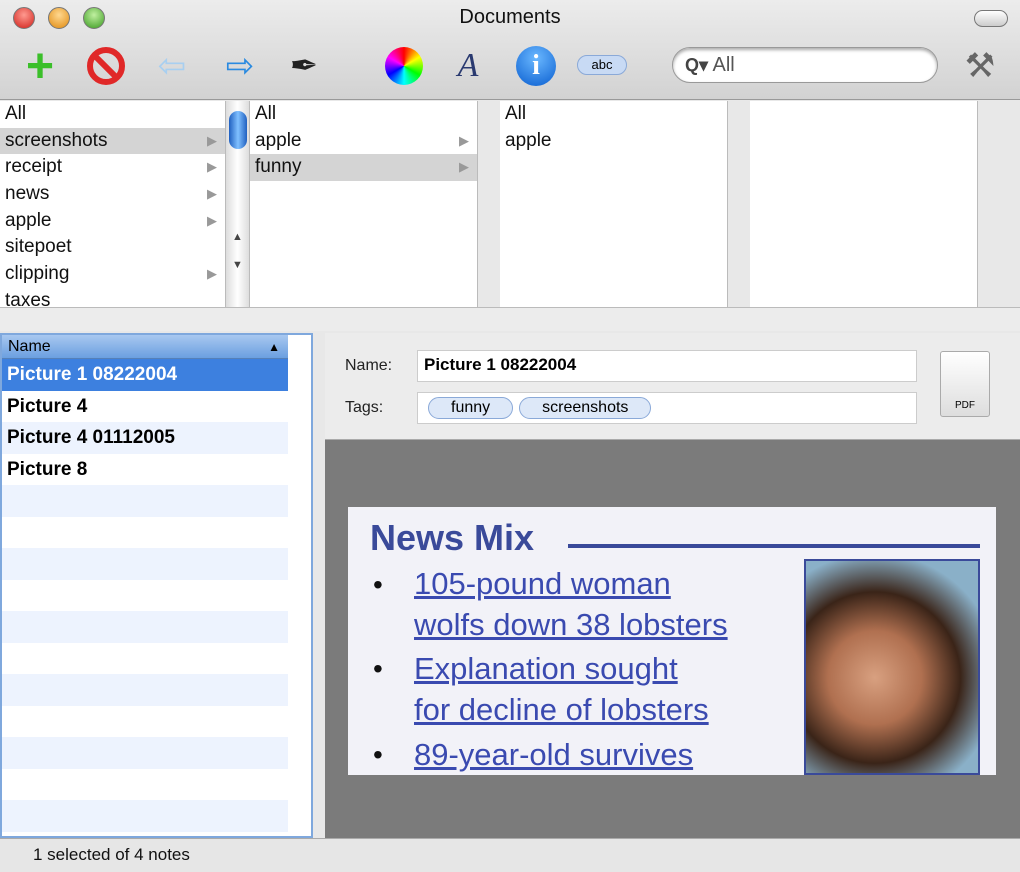 Image resolution: width=1020 pixels, height=872 pixels. I want to click on forward-arrow-icon: ⇨, so click(240, 66).